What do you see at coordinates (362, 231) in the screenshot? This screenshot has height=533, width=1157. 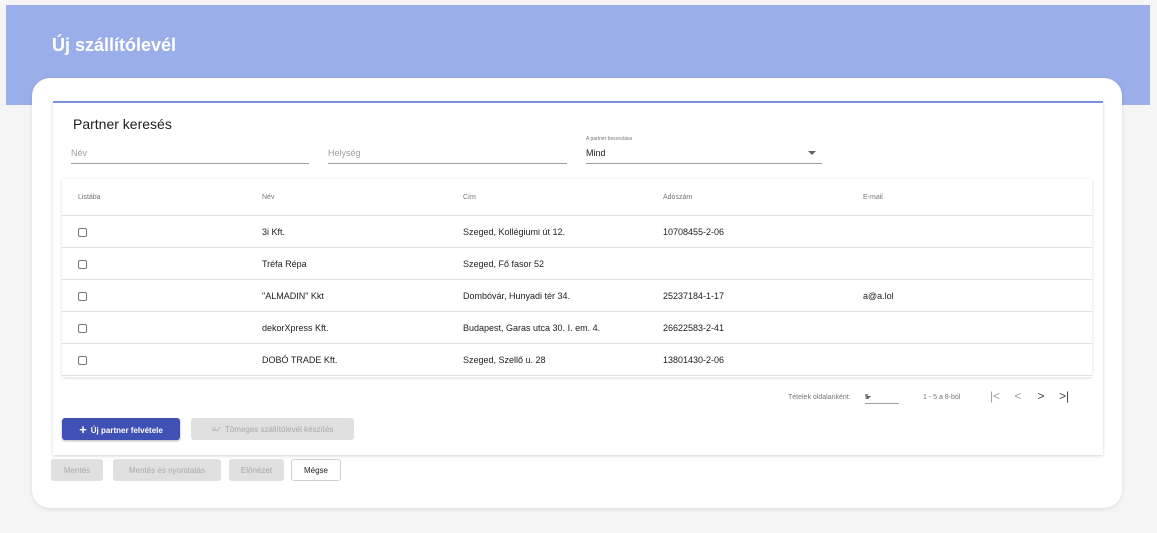 I see `partner-name: 3i Kft.` at bounding box center [362, 231].